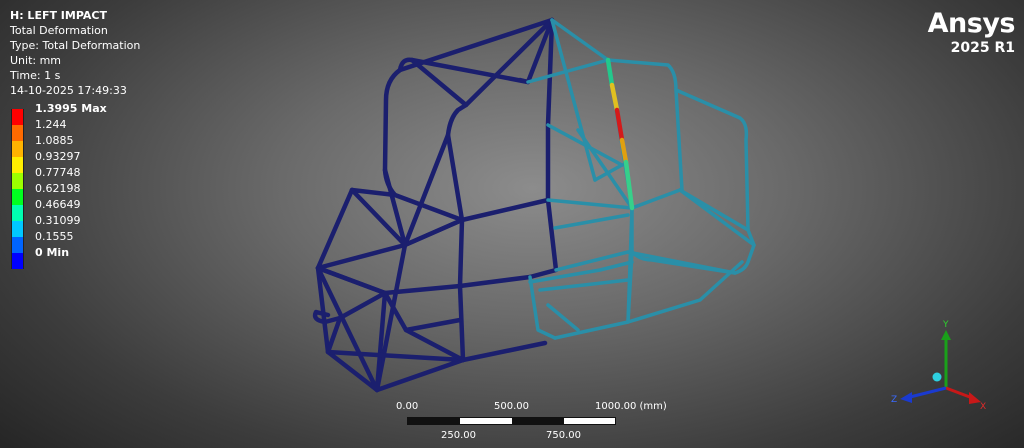 This screenshot has height=448, width=1024. What do you see at coordinates (938, 366) in the screenshot?
I see `axis-triad: Y X Z` at bounding box center [938, 366].